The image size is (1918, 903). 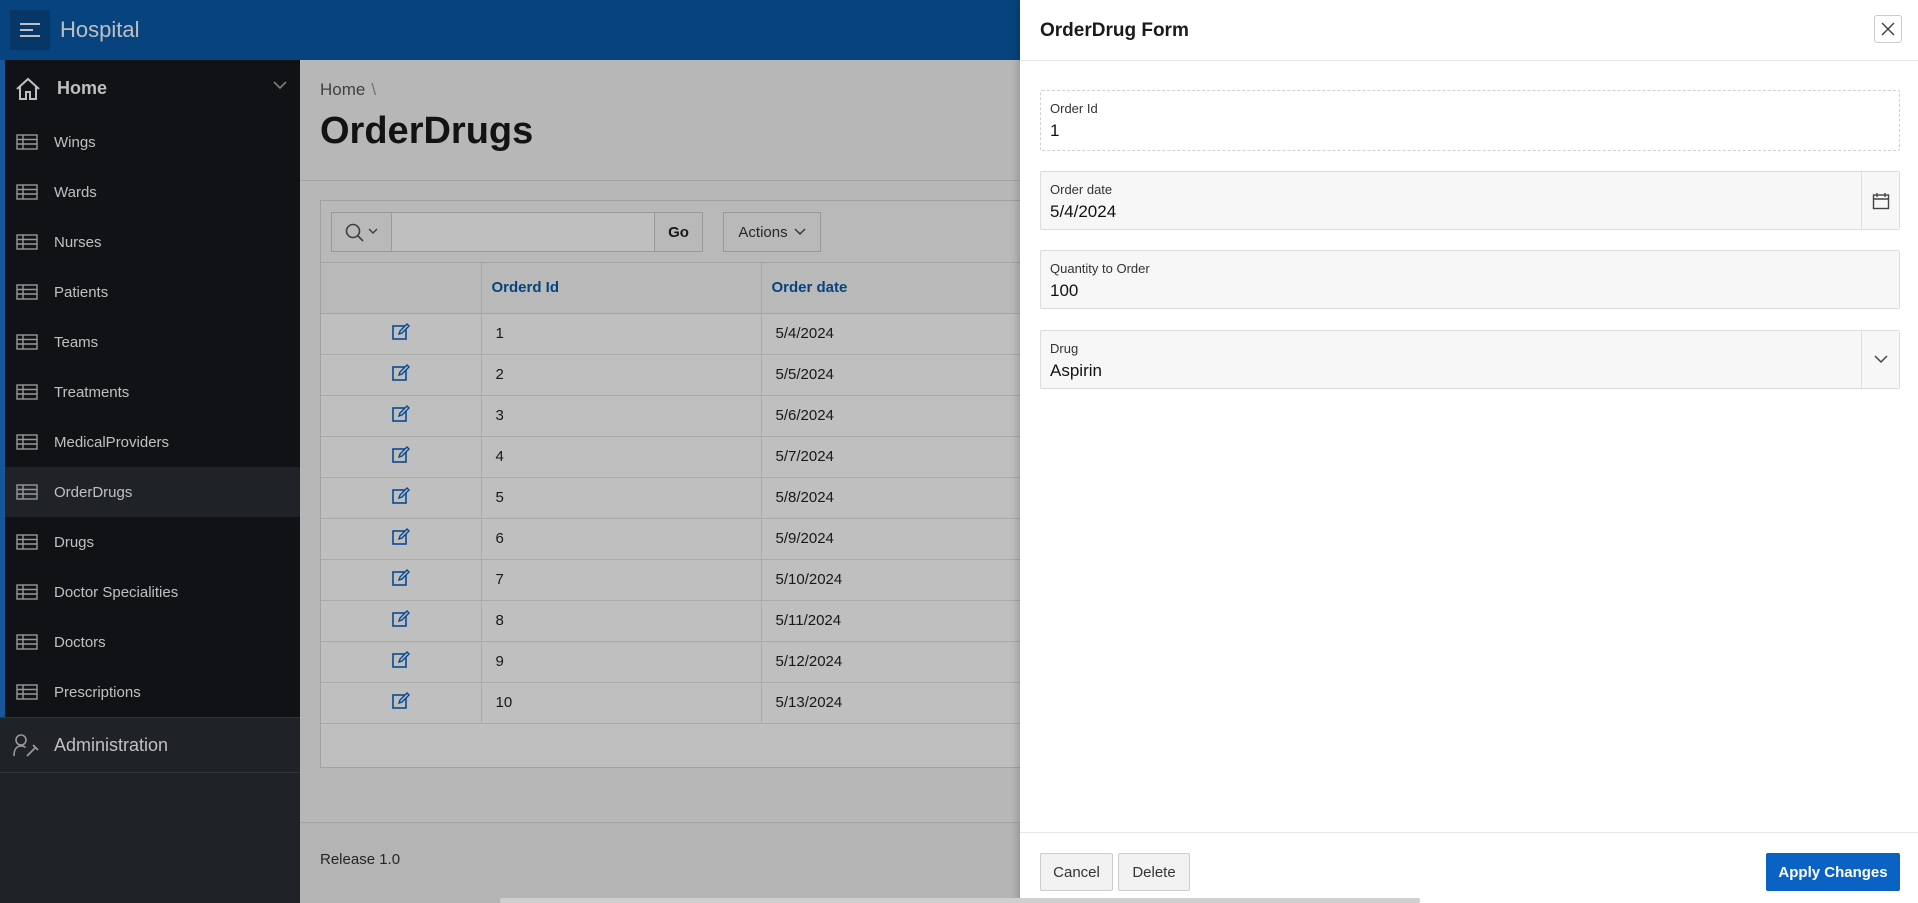 What do you see at coordinates (1100, 268) in the screenshot?
I see `quantity-label: Quantity to Order` at bounding box center [1100, 268].